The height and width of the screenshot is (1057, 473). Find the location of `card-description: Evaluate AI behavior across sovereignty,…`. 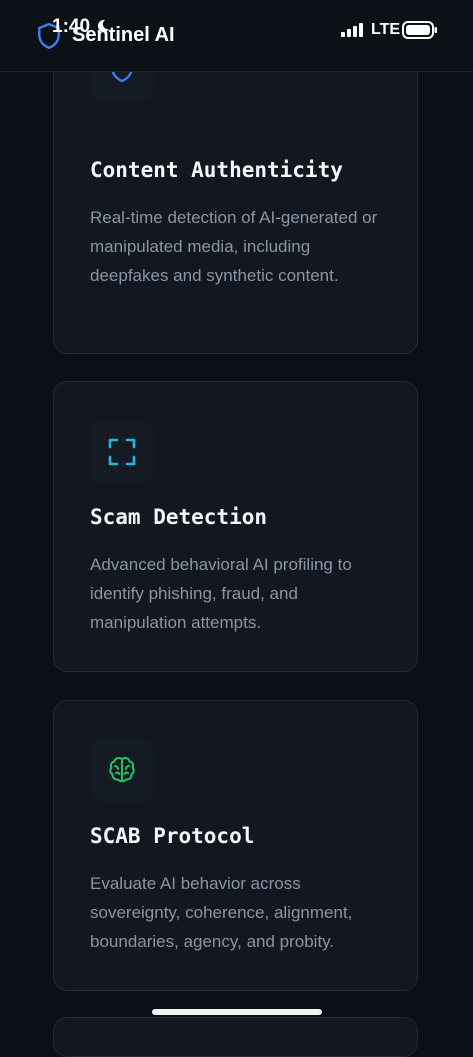

card-description: Evaluate AI behavior across sovereignty,… is located at coordinates (221, 912).